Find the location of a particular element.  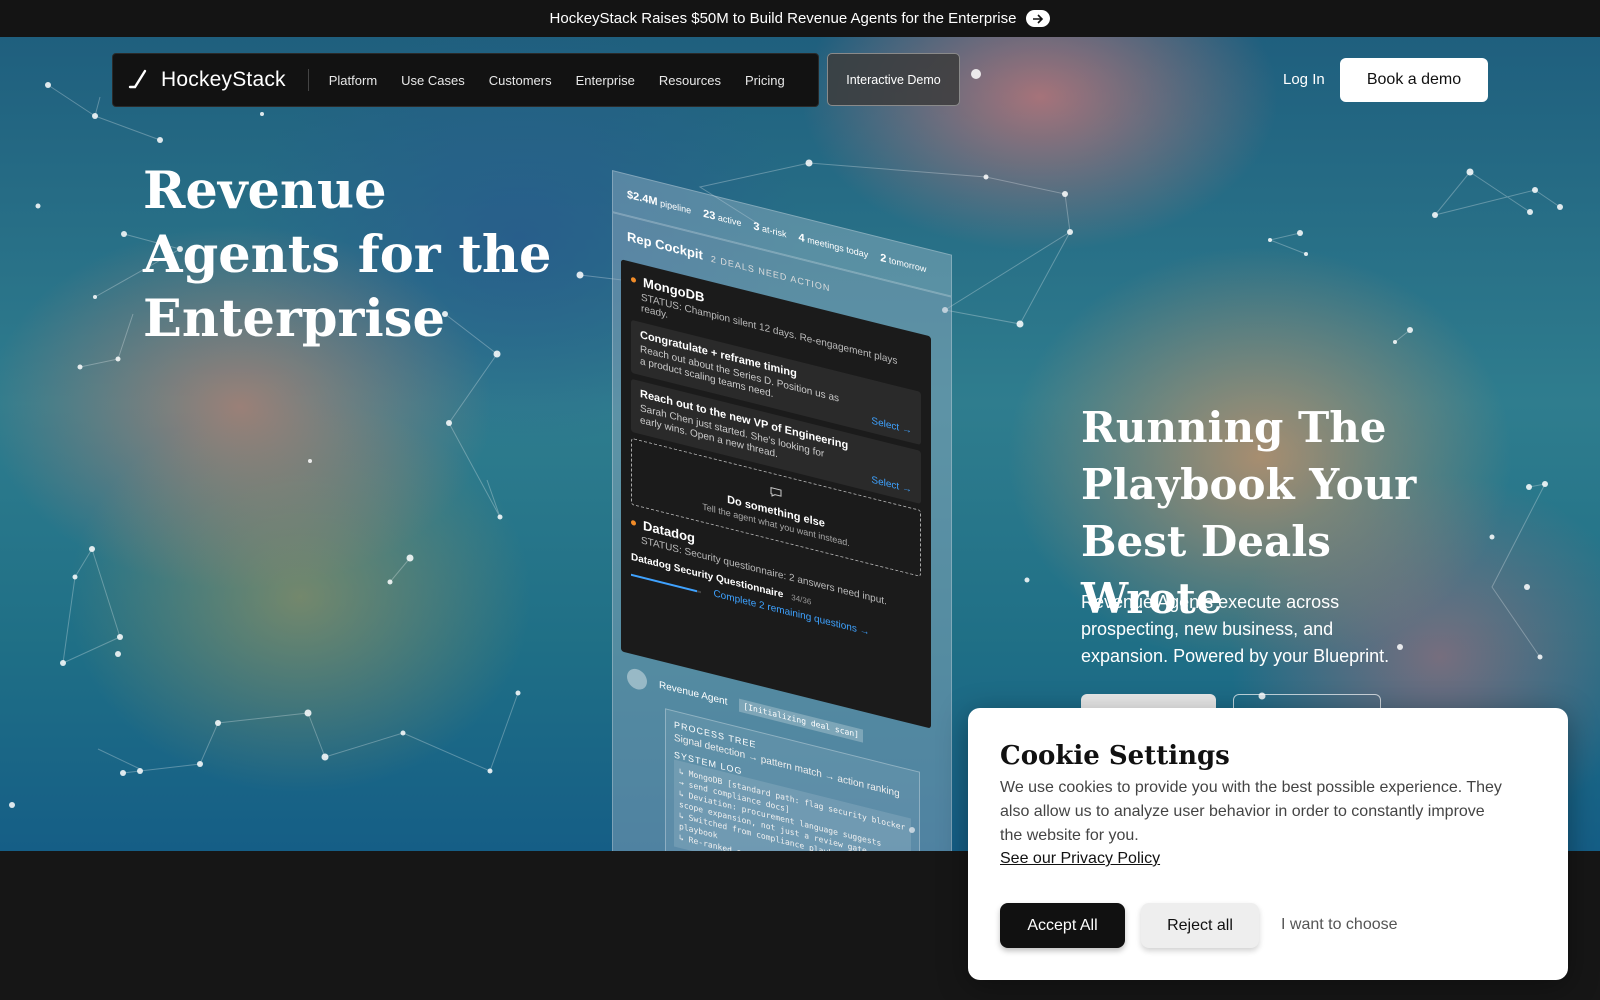

hockey-stick-logo-icon is located at coordinates (138, 80).